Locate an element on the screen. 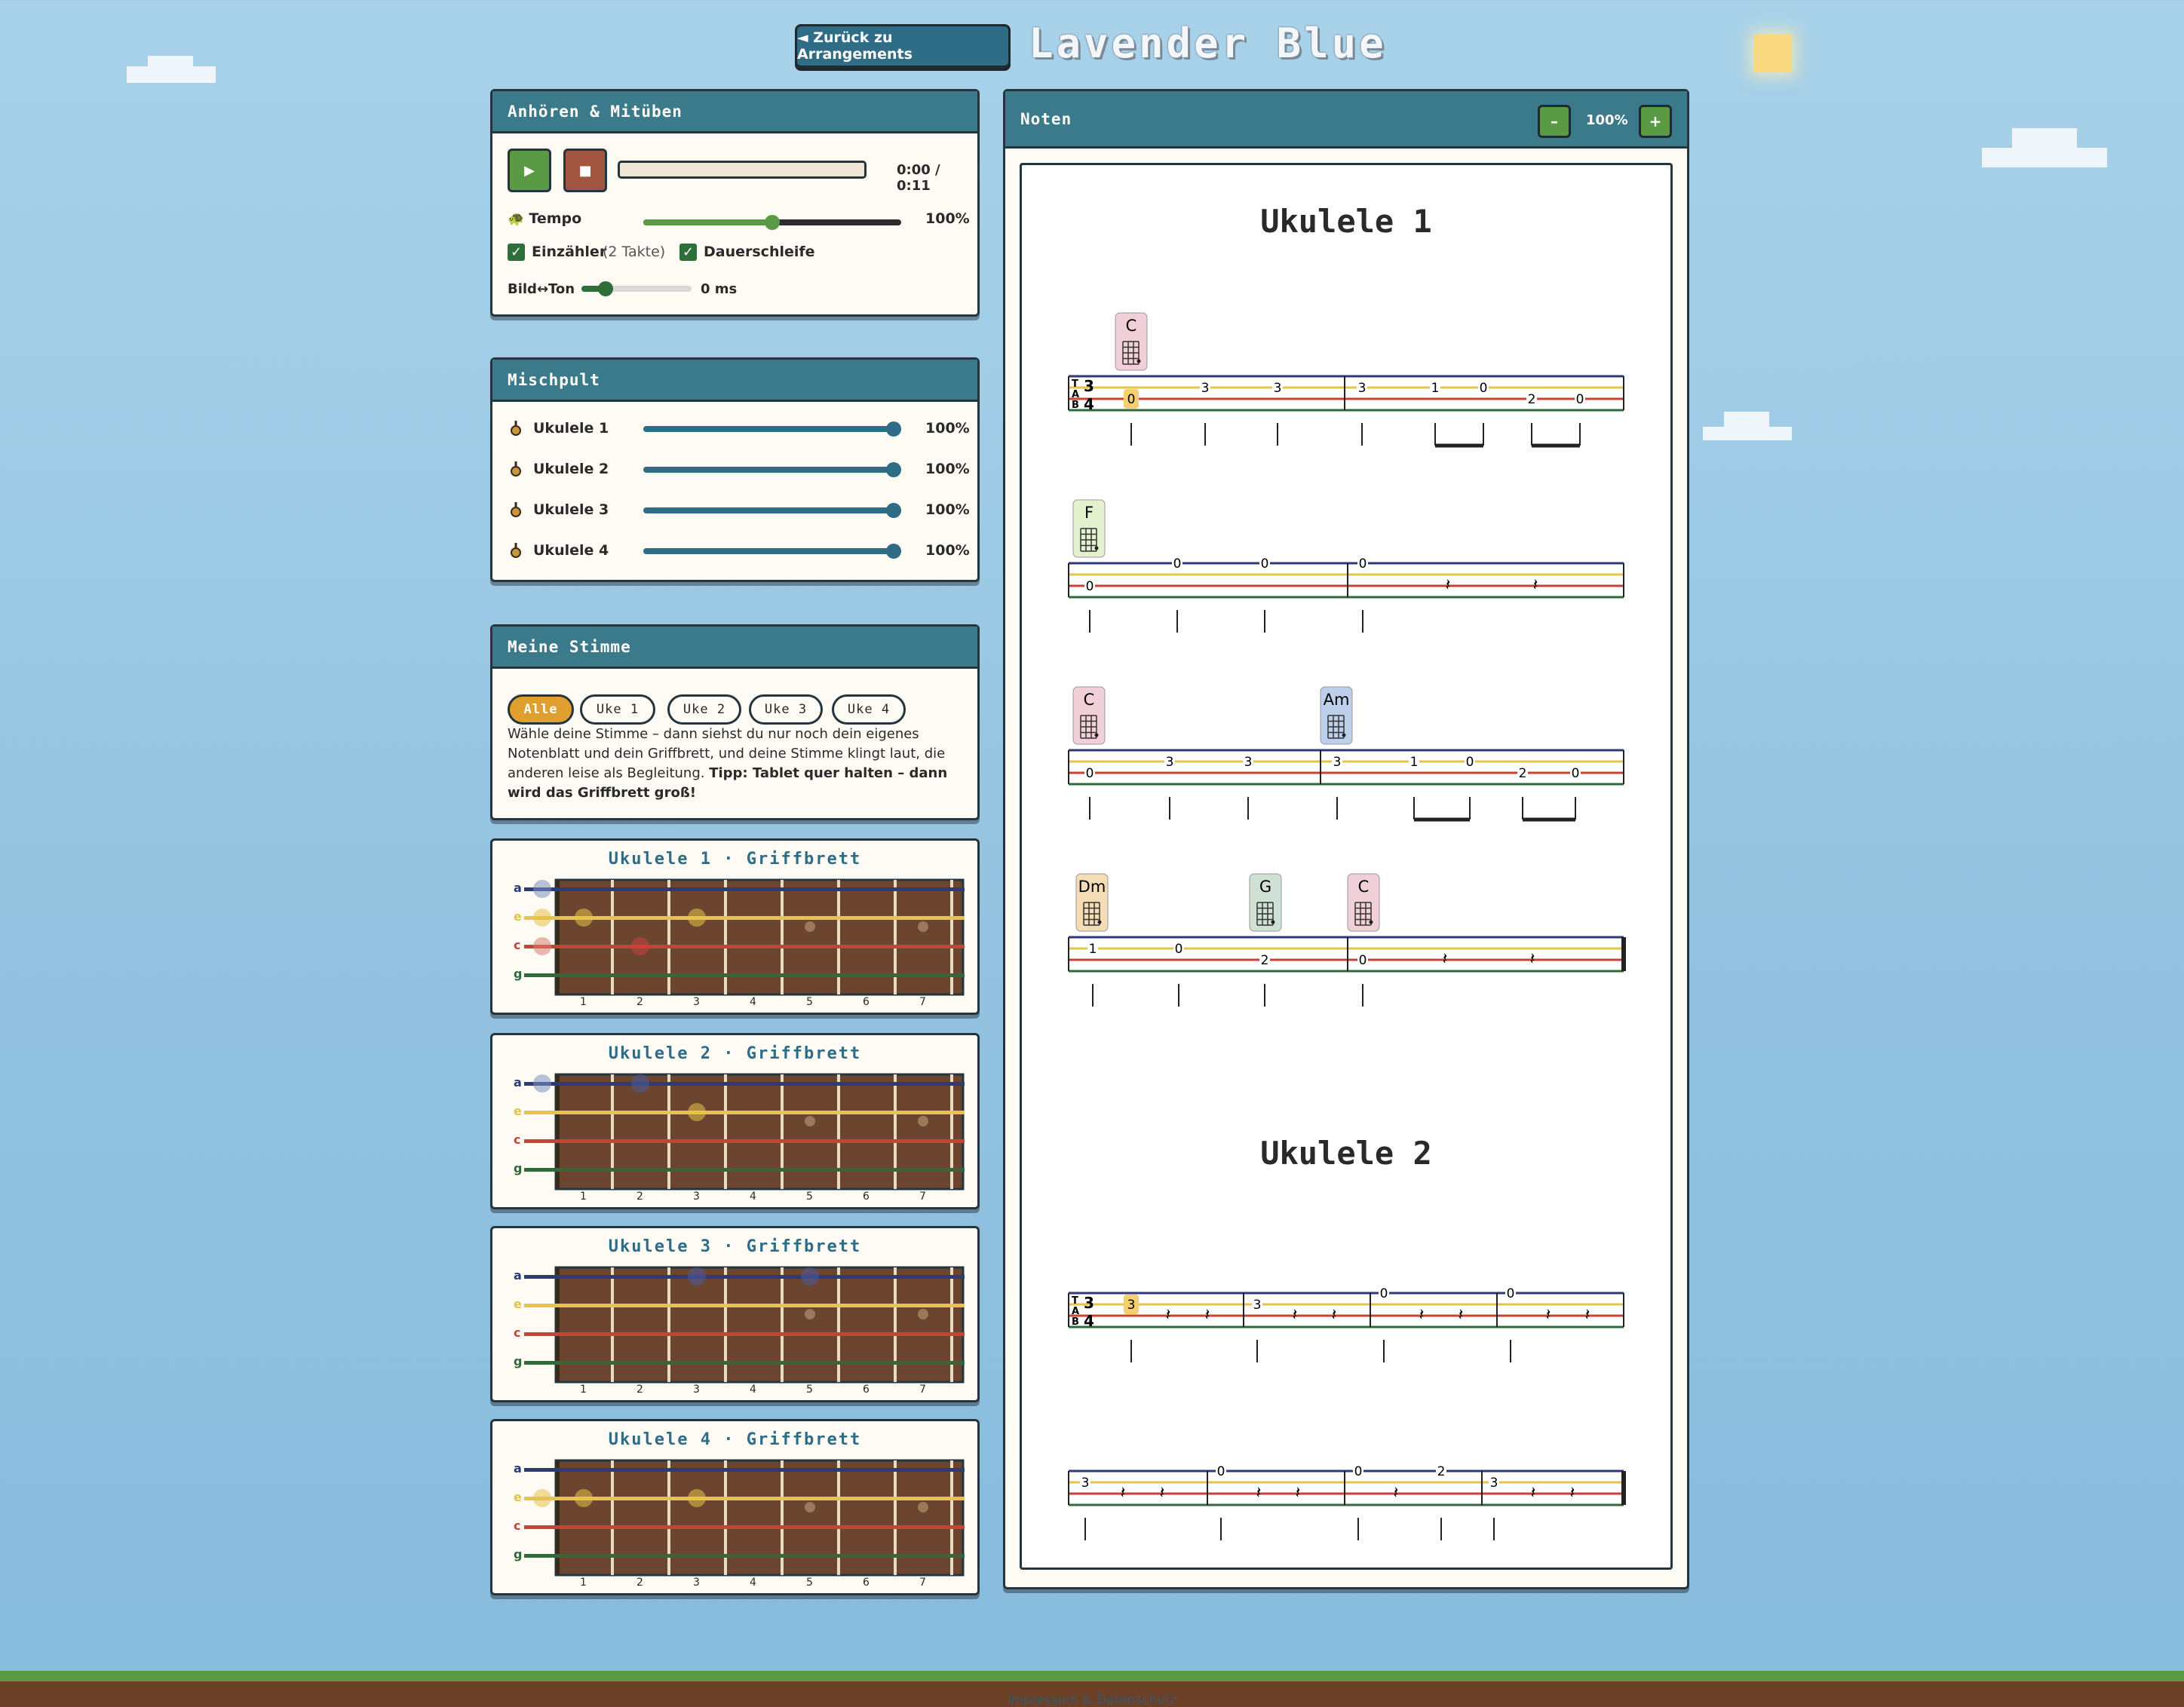  chord-name: F is located at coordinates (1089, 513).